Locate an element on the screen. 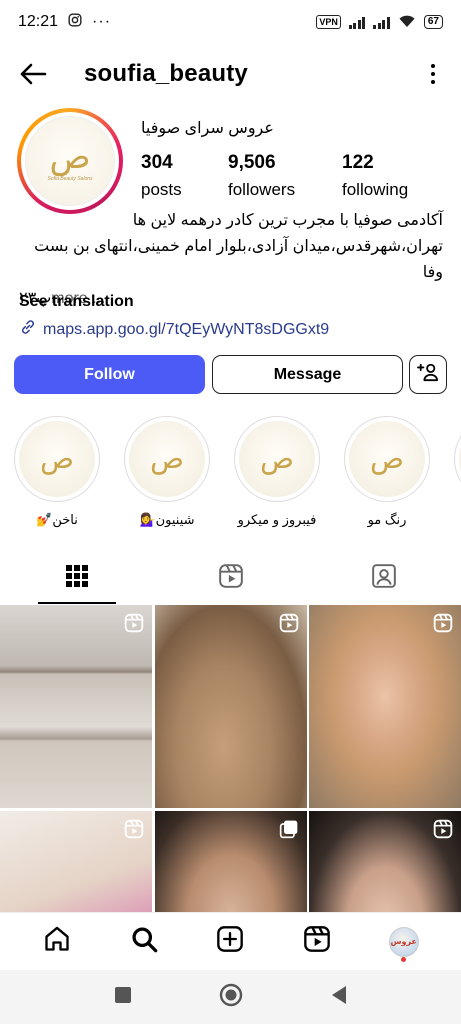  tab-tagged is located at coordinates (384, 578).